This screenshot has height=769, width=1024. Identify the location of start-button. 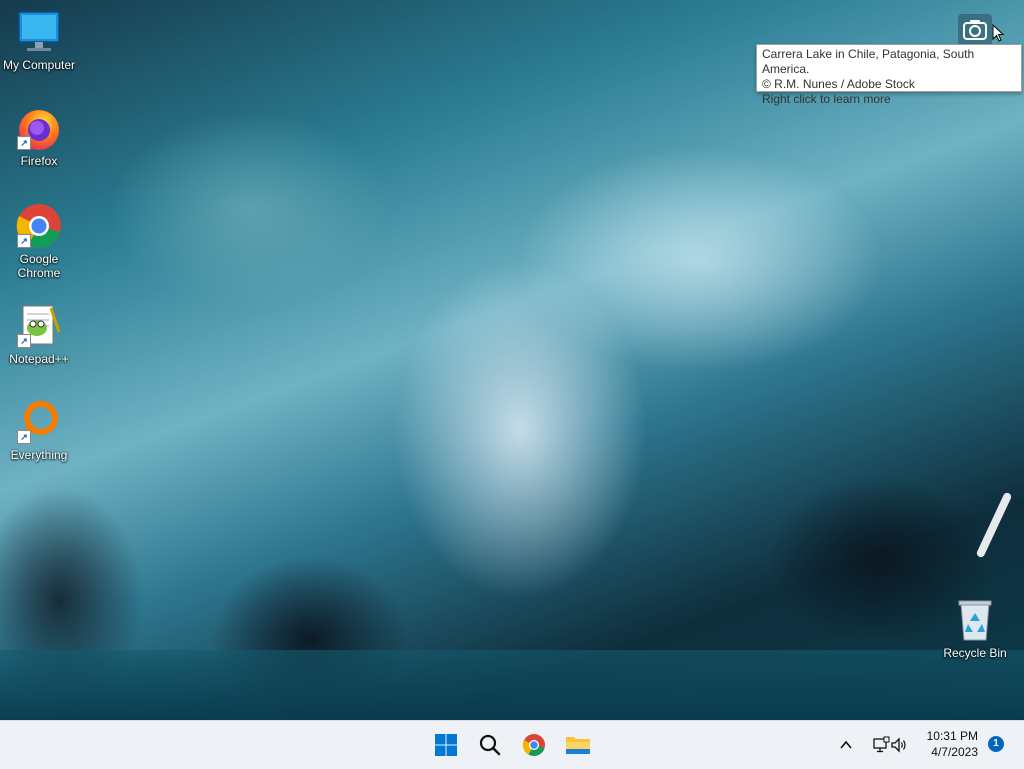
(446, 745).